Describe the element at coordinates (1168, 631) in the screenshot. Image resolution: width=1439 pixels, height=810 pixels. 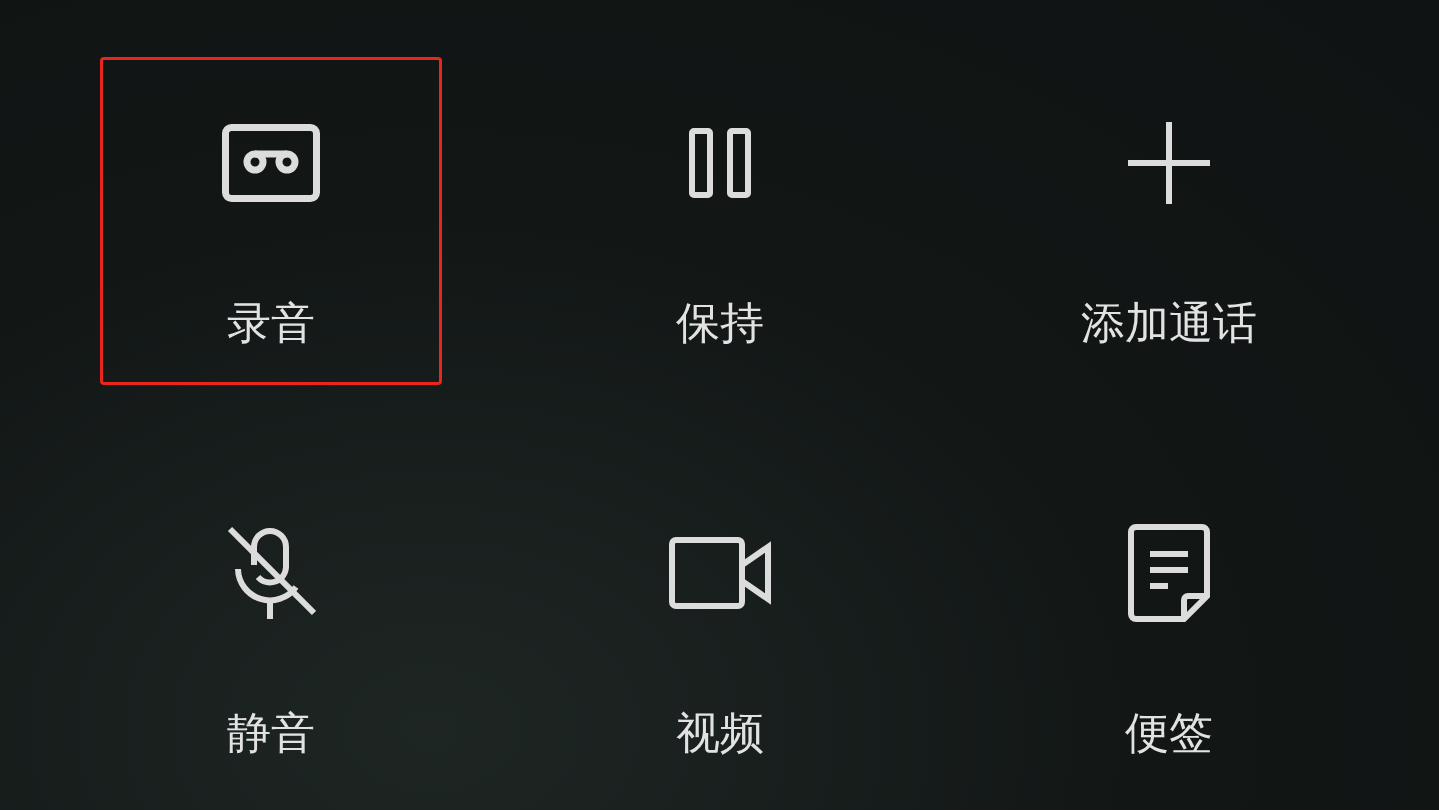
I see `call-action-button: 便签` at that location.